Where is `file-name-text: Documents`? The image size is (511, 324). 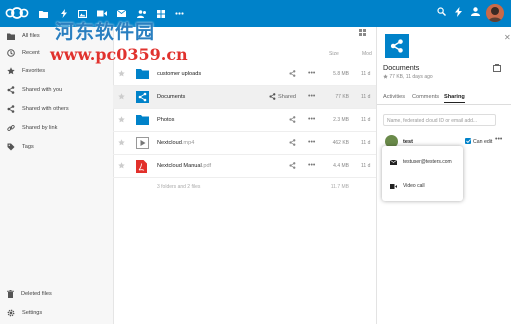 file-name-text: Documents is located at coordinates (171, 97).